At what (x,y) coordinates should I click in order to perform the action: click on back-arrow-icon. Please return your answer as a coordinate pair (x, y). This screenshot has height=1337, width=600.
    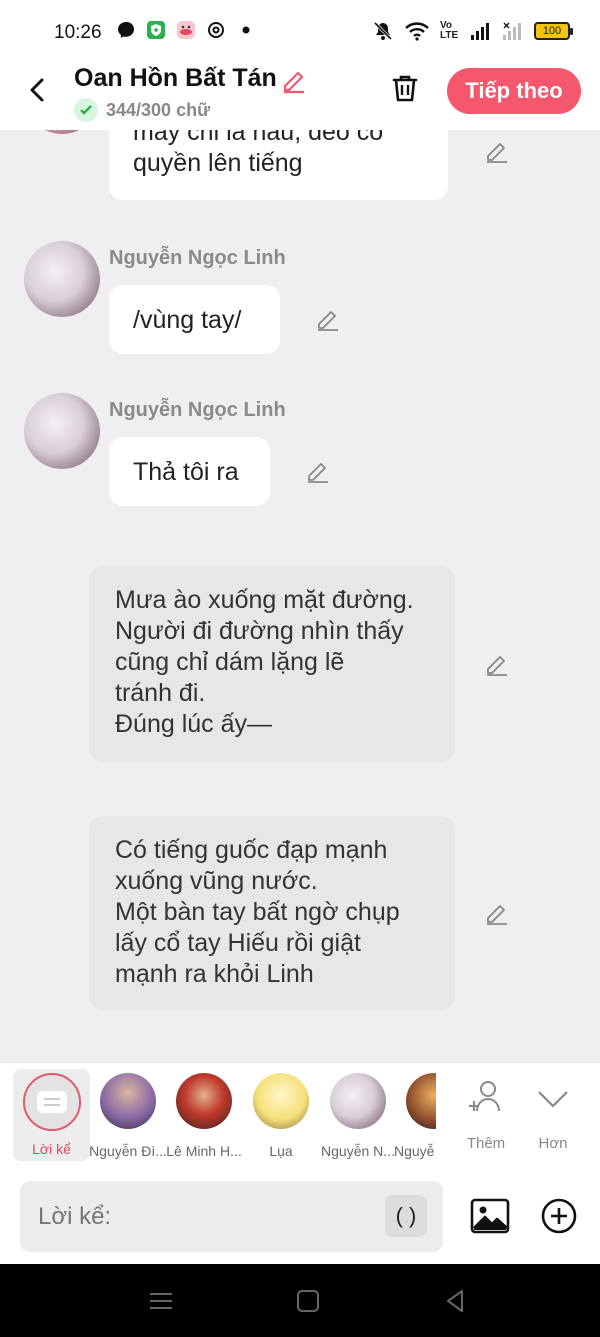
    Looking at the image, I should click on (38, 90).